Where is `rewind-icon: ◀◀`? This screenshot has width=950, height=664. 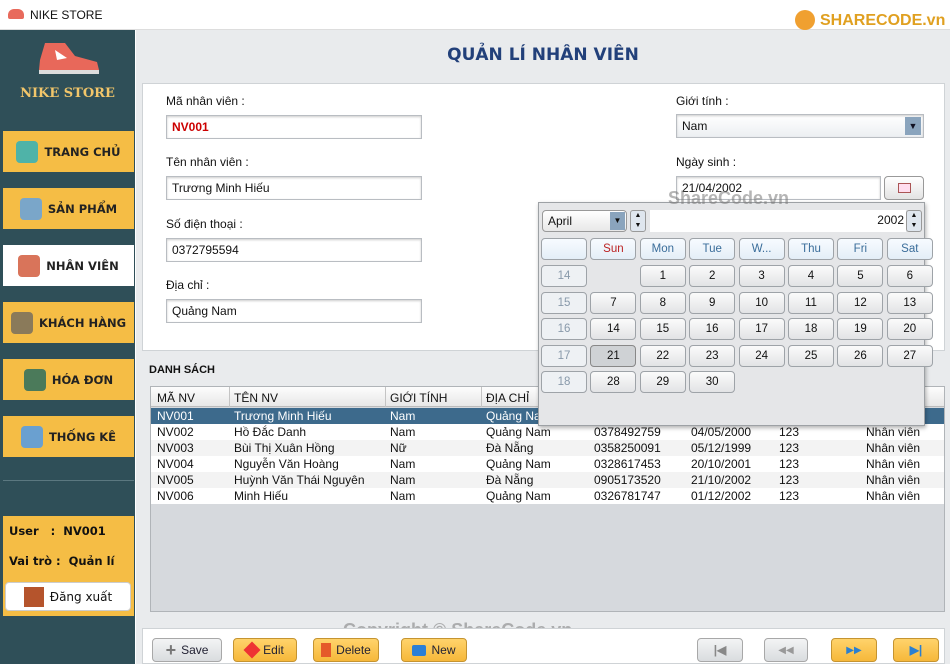
rewind-icon: ◀◀ is located at coordinates (786, 650).